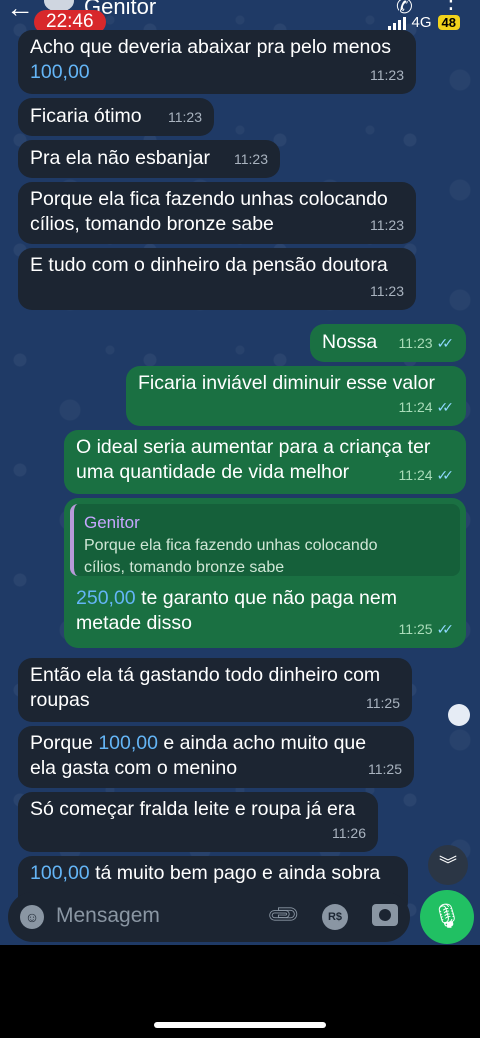 This screenshot has height=1038, width=480. Describe the element at coordinates (335, 917) in the screenshot. I see `money-icon: R$` at that location.